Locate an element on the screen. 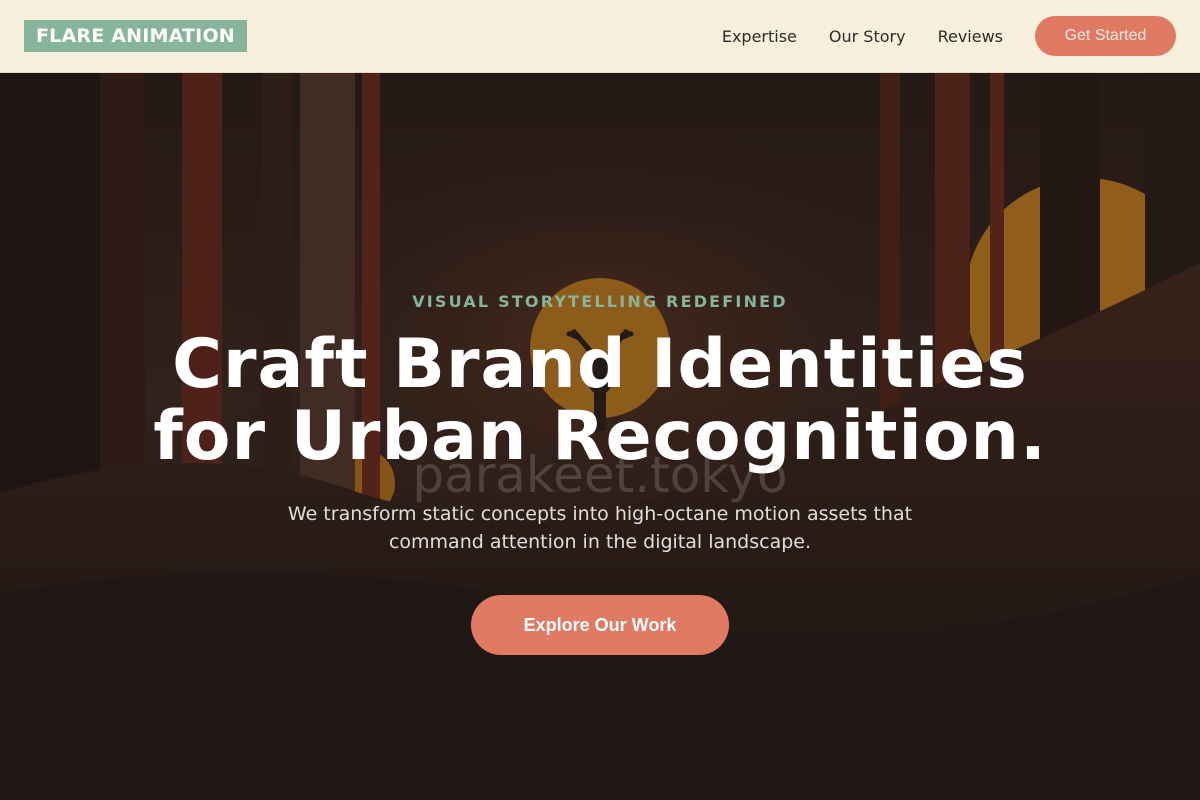 The image size is (1200, 800). image-watermark: parakeet.tokyo is located at coordinates (600, 475).